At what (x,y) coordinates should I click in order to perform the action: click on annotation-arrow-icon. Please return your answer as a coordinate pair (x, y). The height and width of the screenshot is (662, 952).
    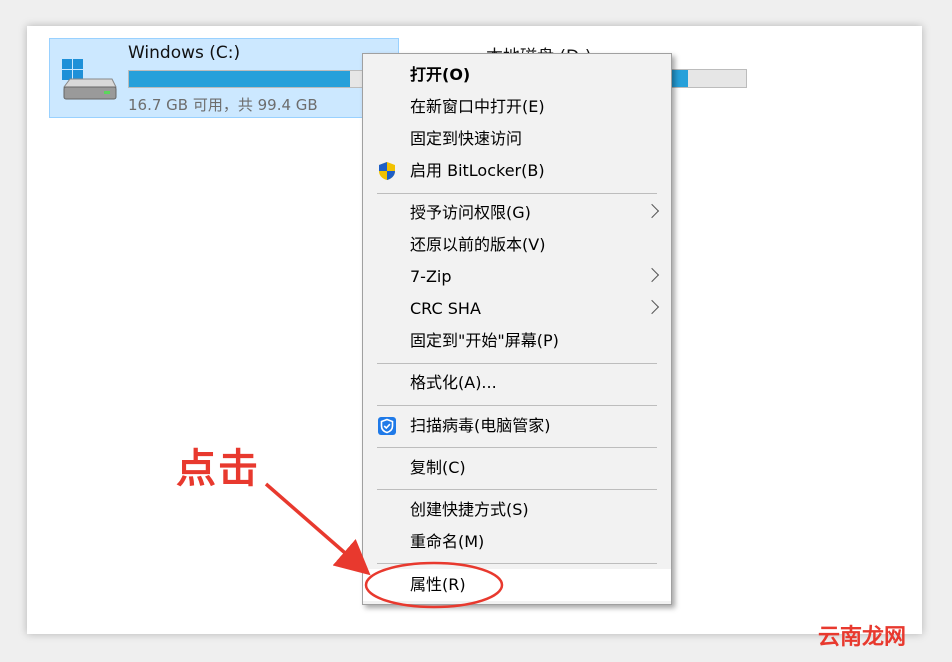
    Looking at the image, I should click on (384, 545).